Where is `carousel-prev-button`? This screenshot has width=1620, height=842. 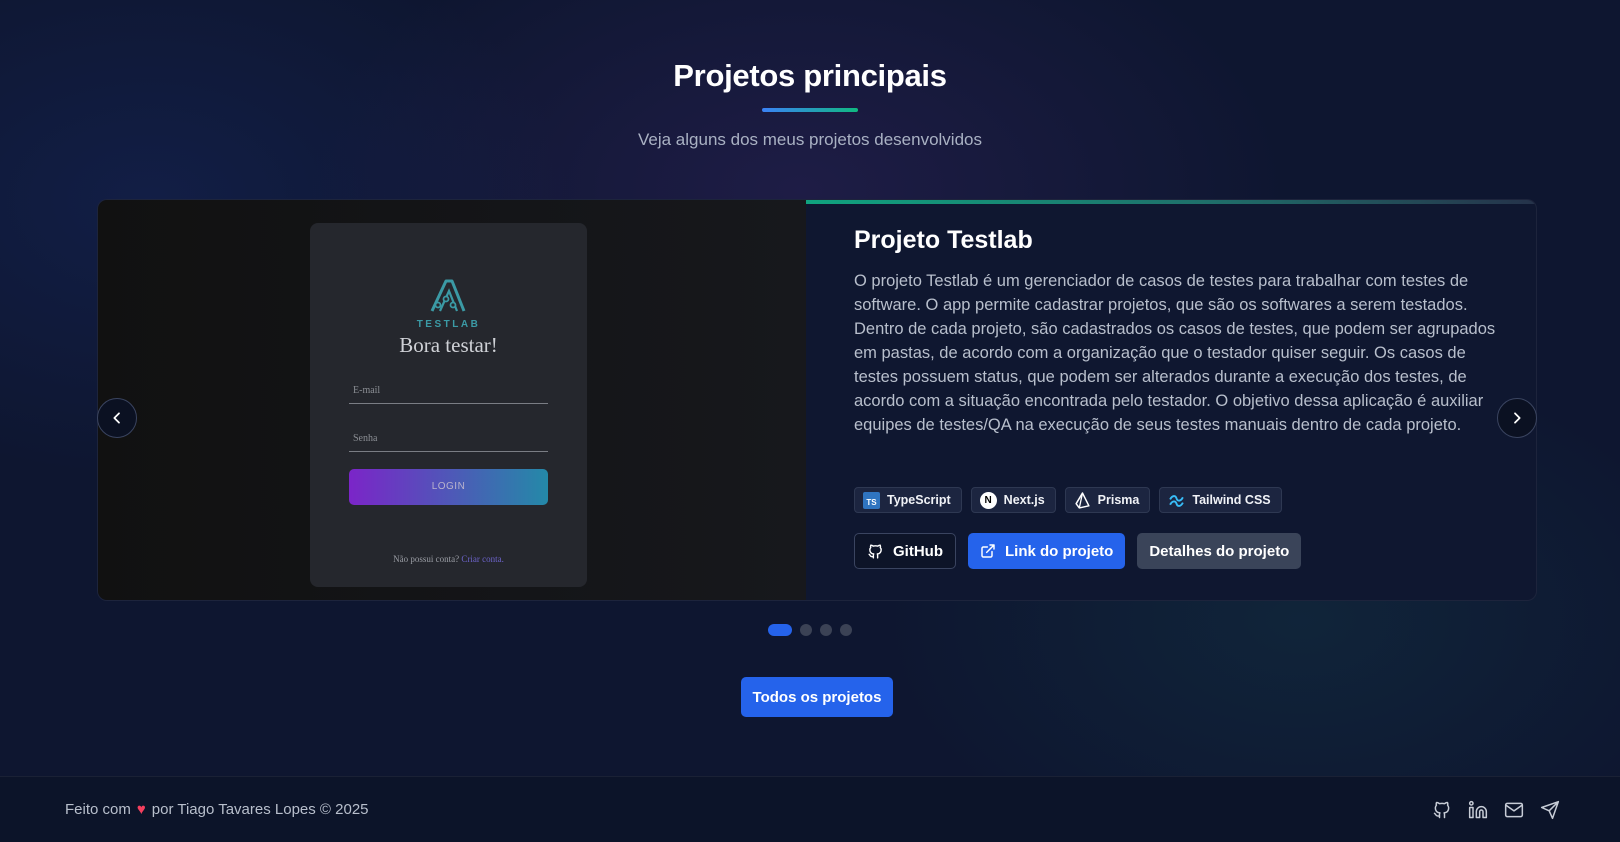
carousel-prev-button is located at coordinates (117, 418).